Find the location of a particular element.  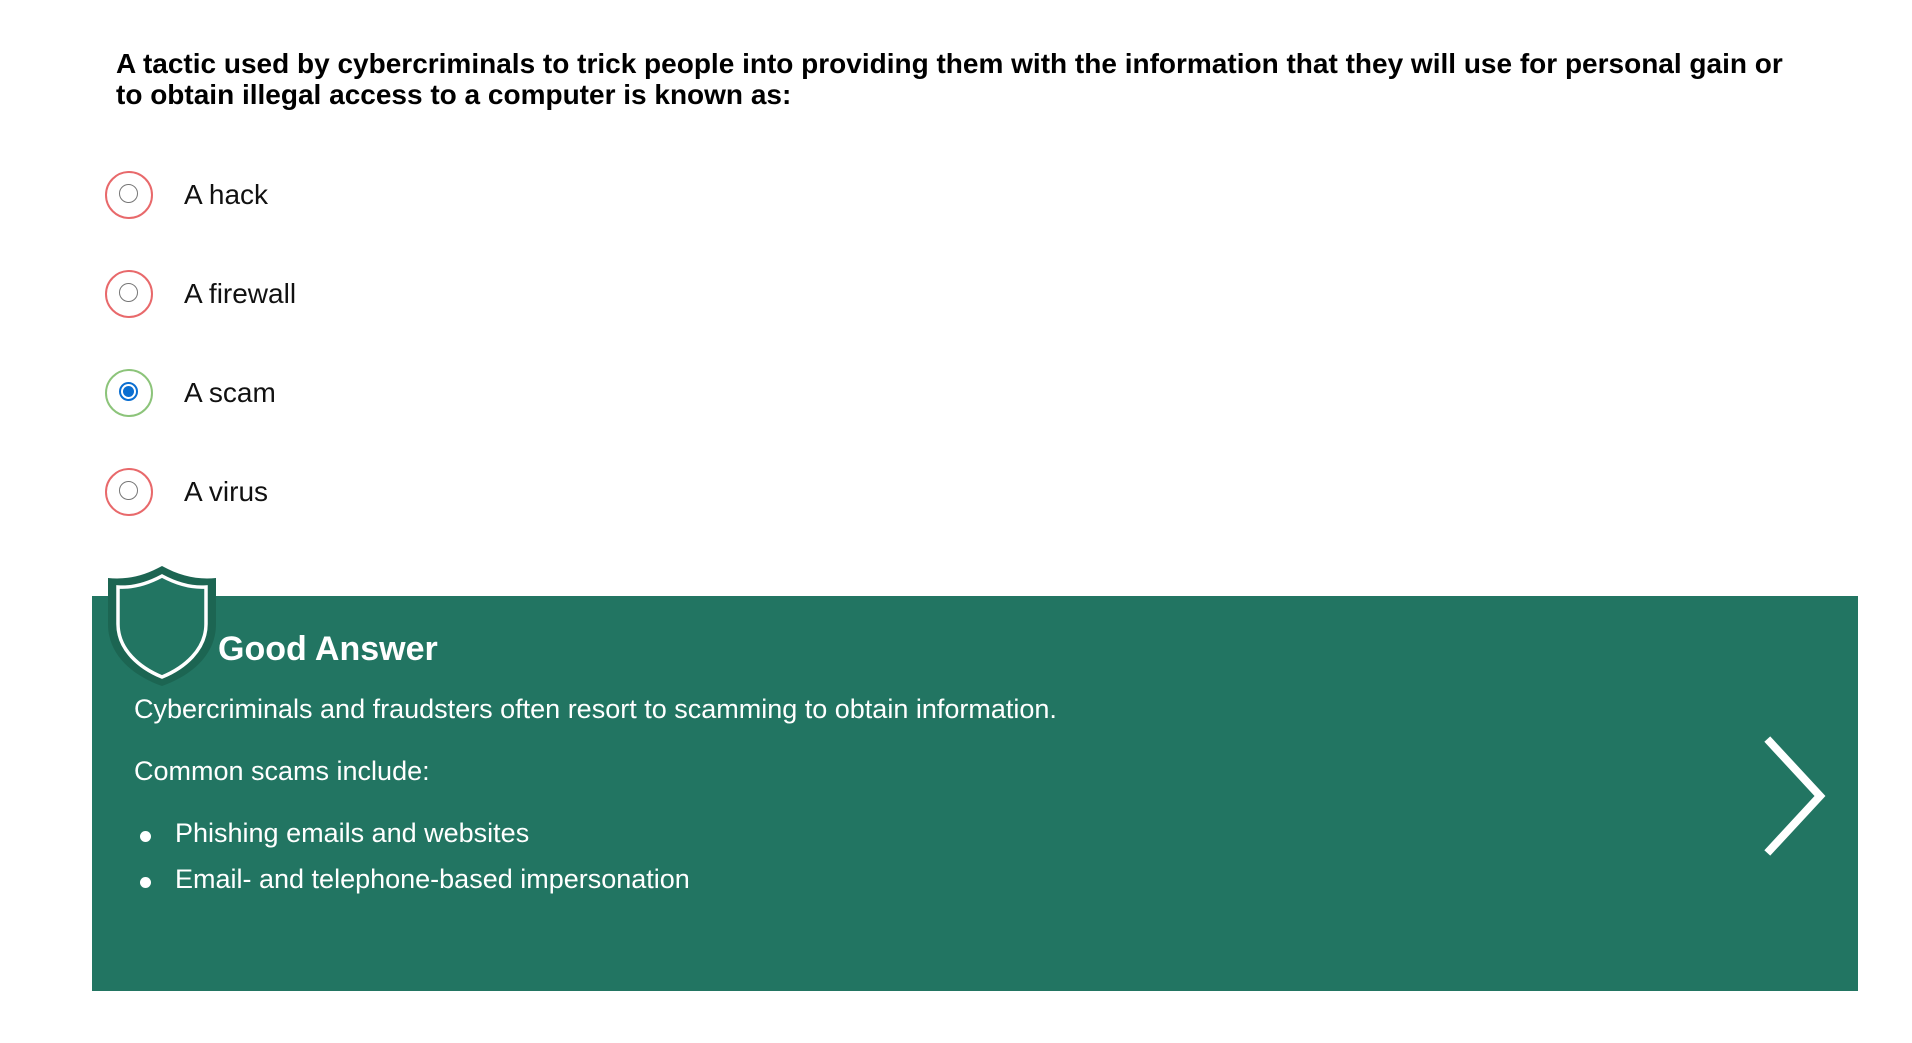

option-label: A firewall is located at coordinates (240, 293).